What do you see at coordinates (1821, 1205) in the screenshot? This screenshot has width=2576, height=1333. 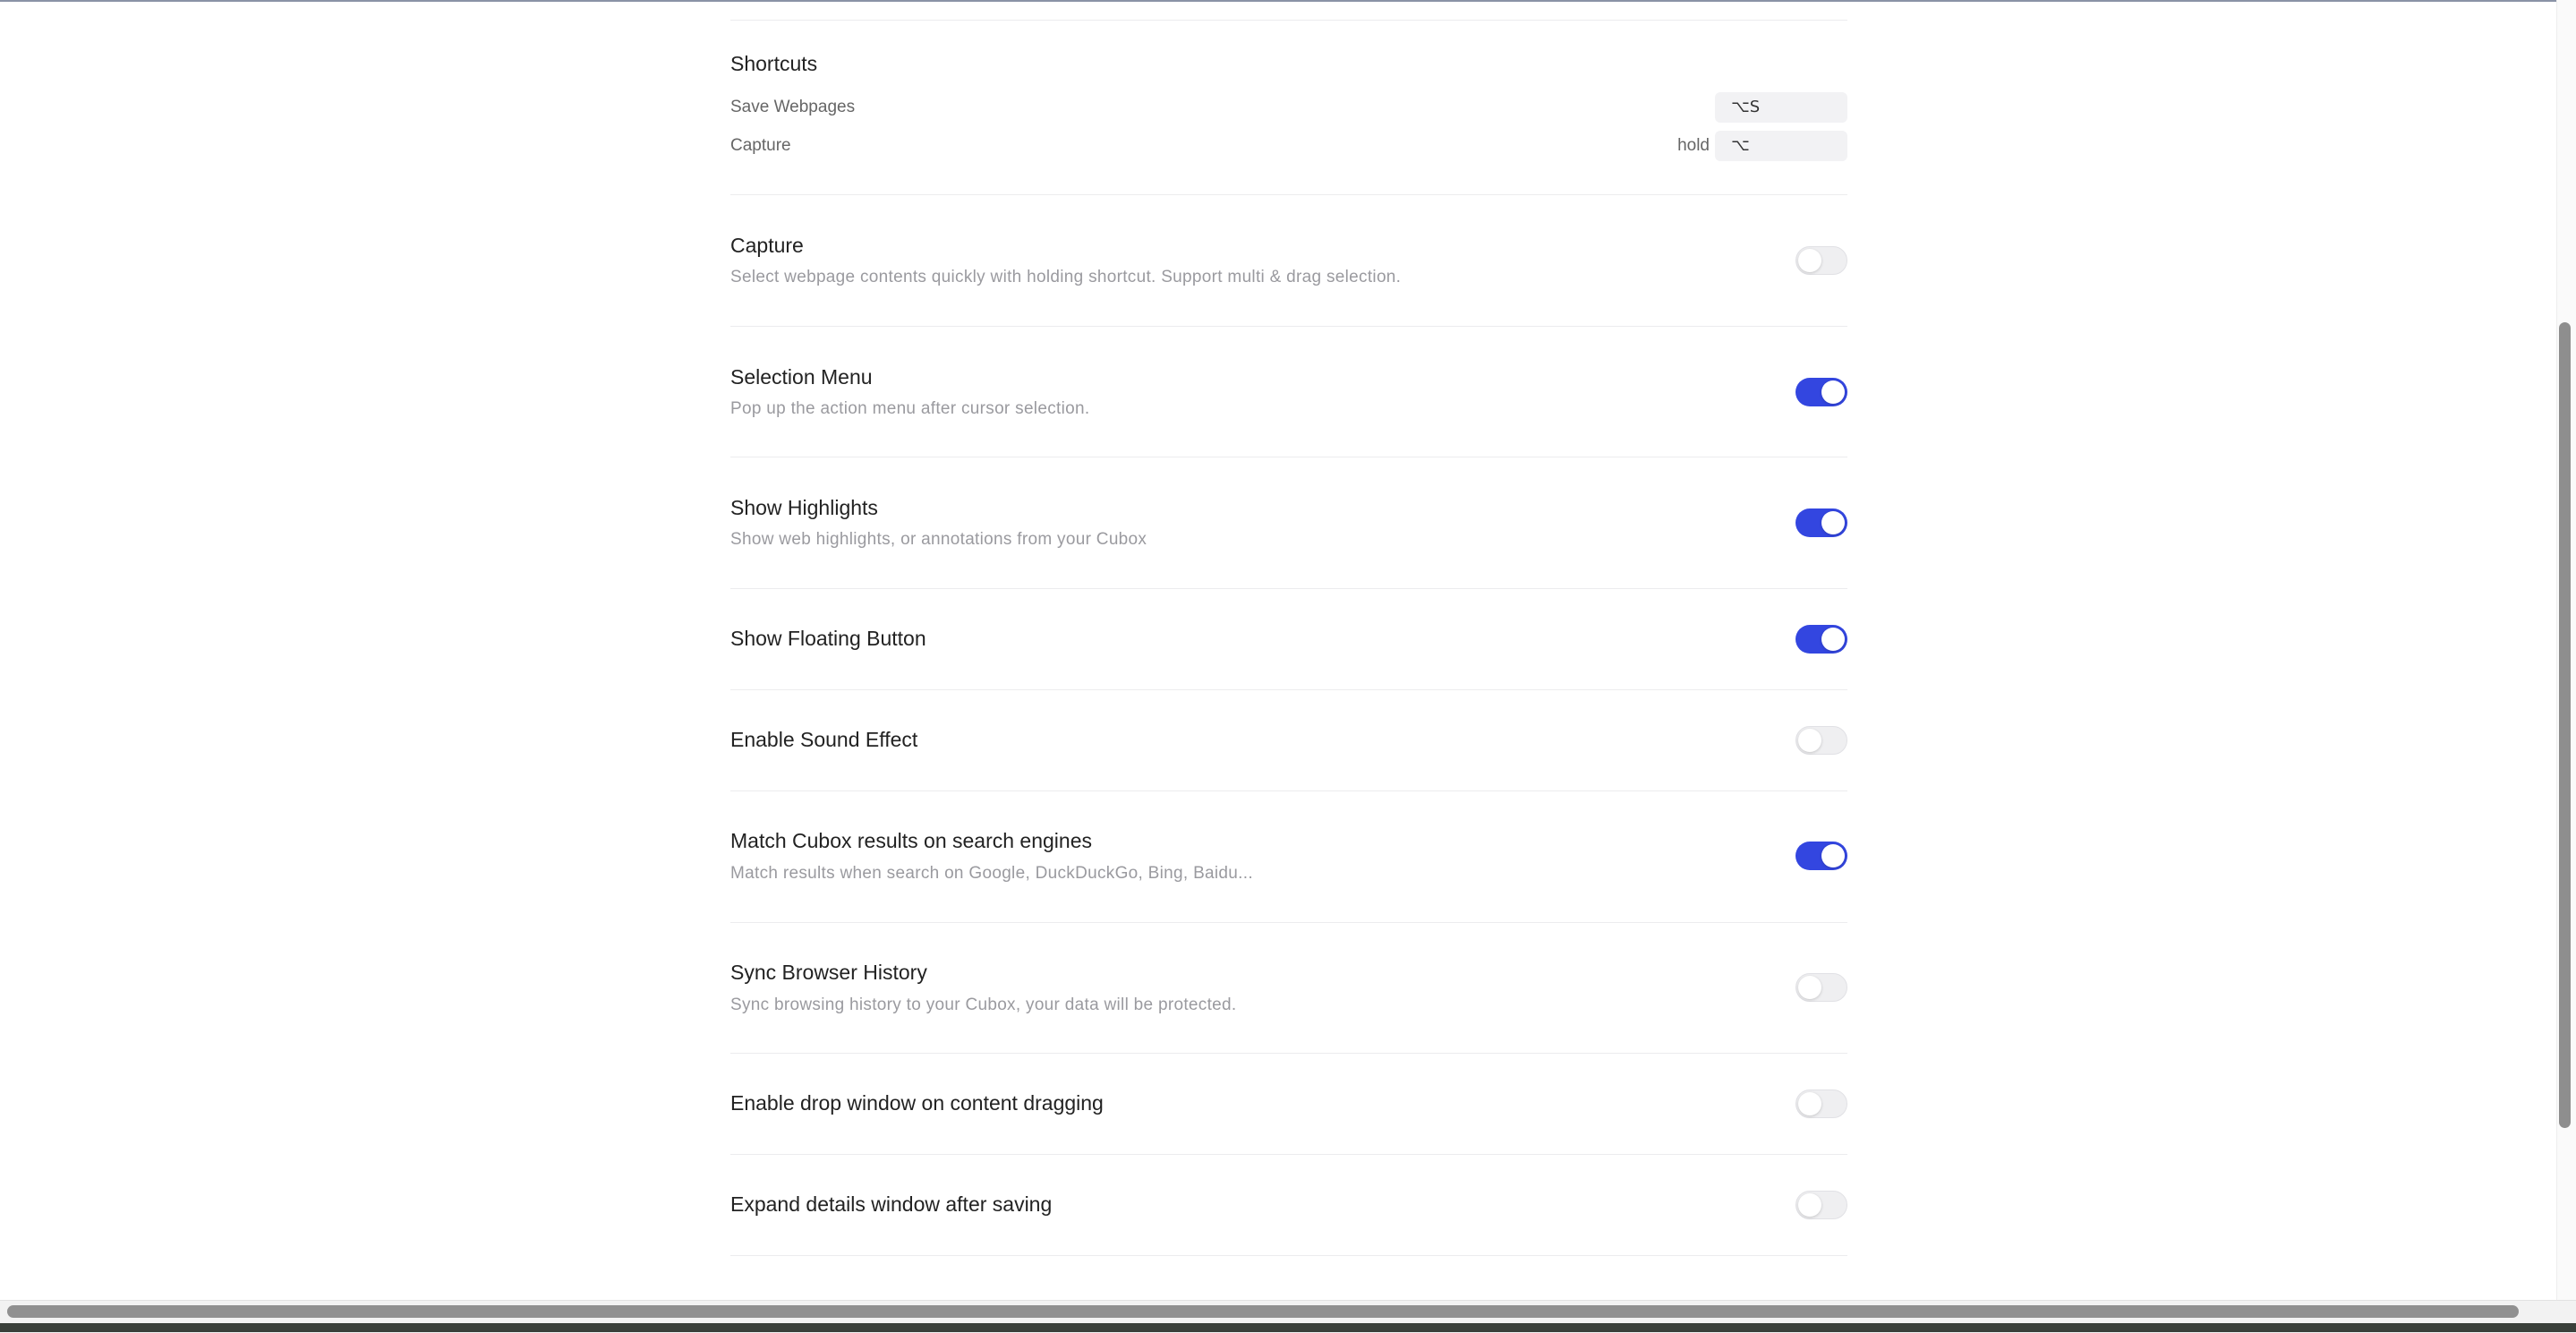 I see `expand-details-window-toggle` at bounding box center [1821, 1205].